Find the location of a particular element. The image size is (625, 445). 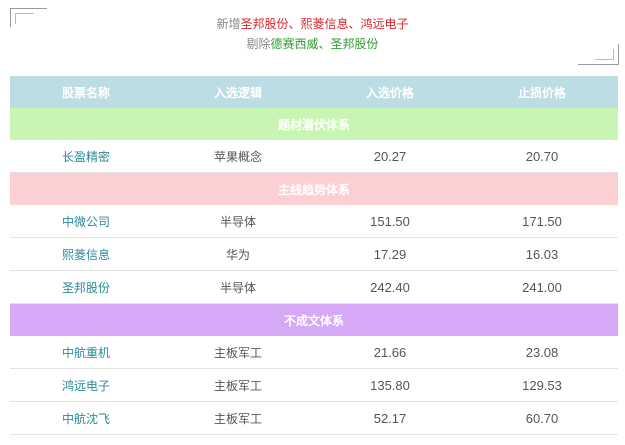

entry-price: 242.40 is located at coordinates (390, 287).